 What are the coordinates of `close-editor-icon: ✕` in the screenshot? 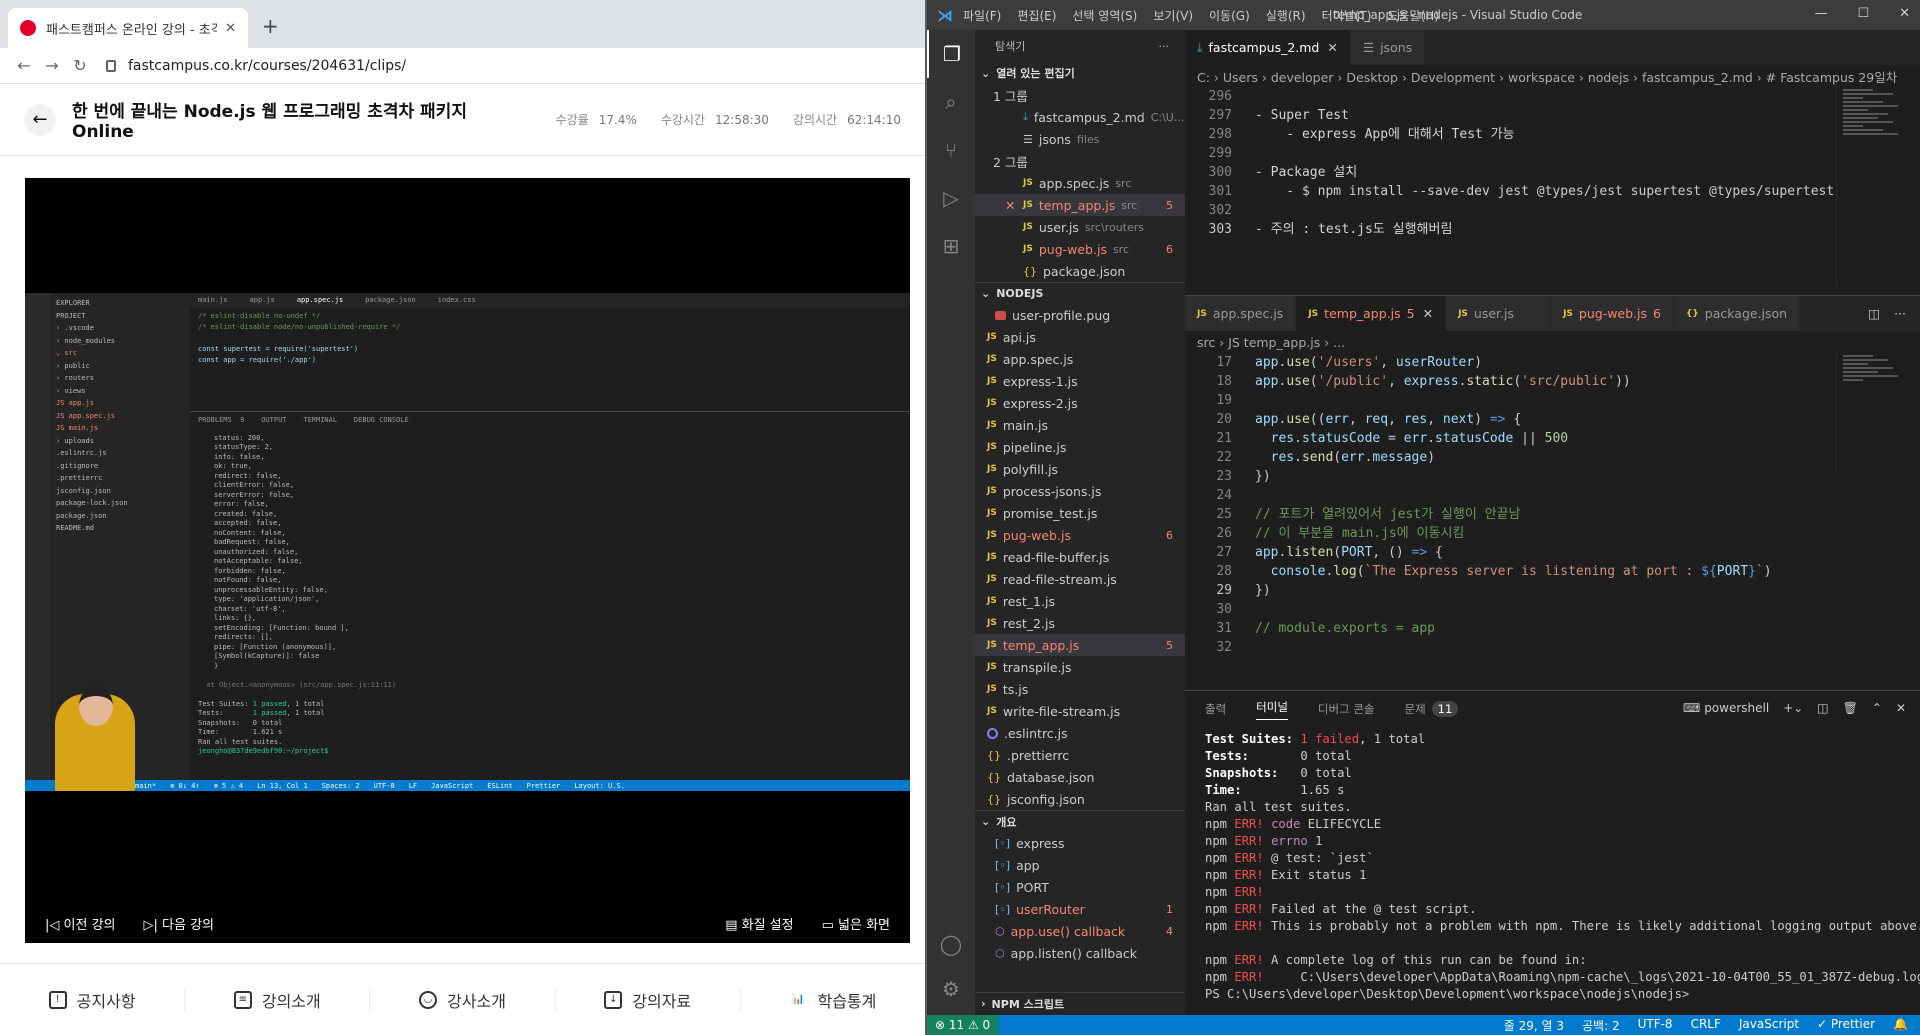 It's located at (1014, 205).